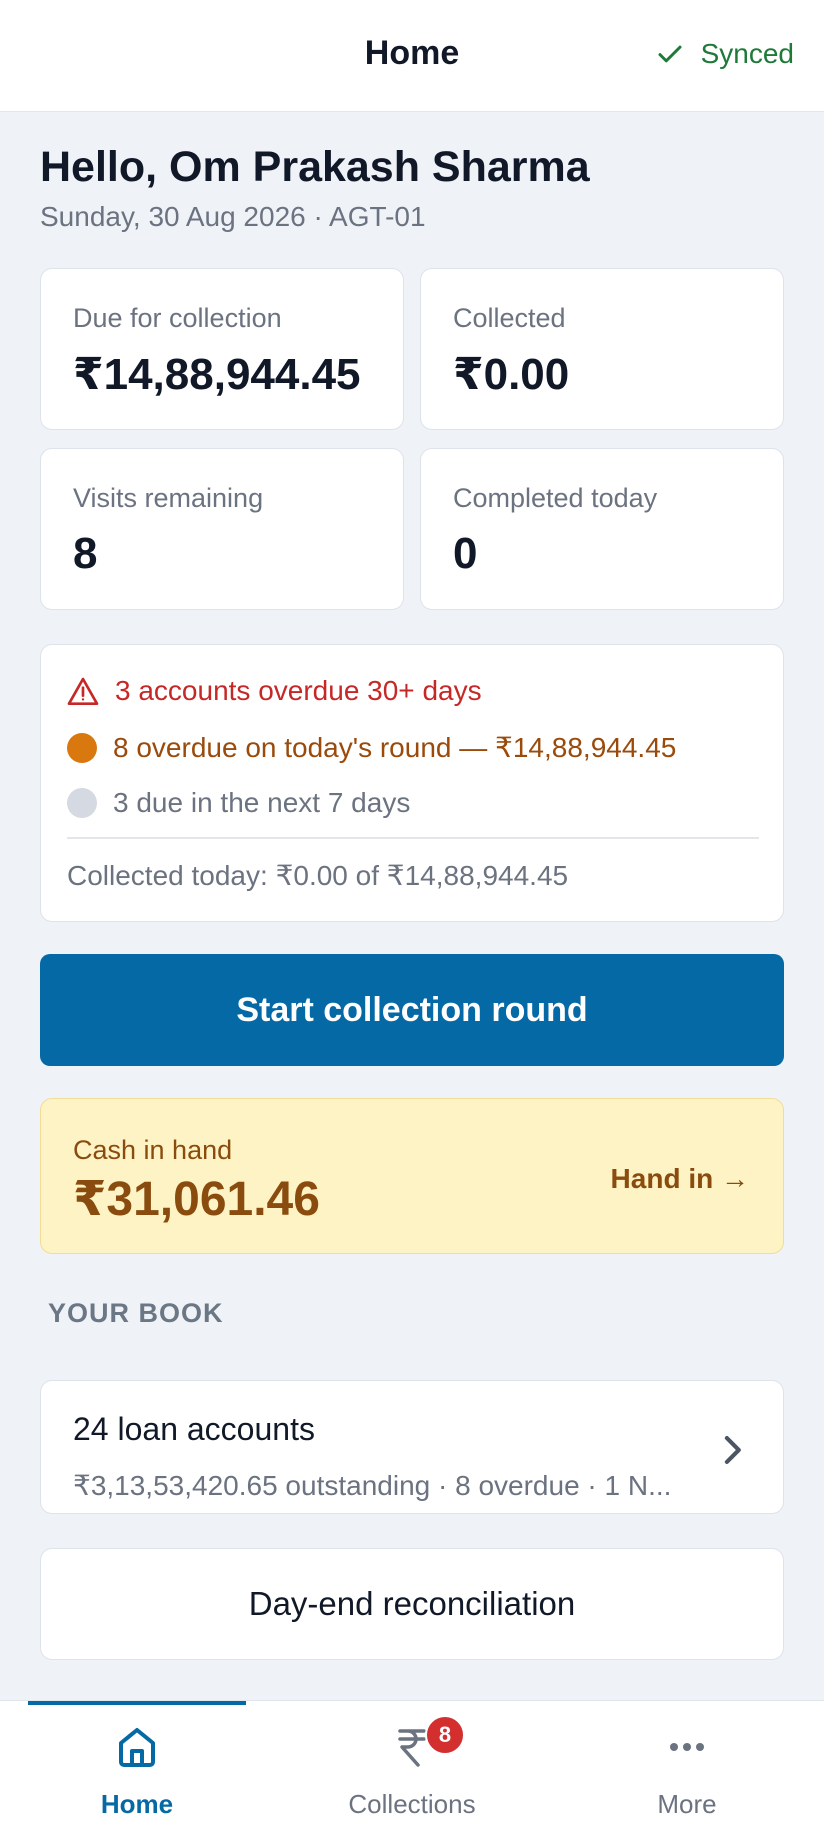  What do you see at coordinates (82, 803) in the screenshot?
I see `grey-dot-icon` at bounding box center [82, 803].